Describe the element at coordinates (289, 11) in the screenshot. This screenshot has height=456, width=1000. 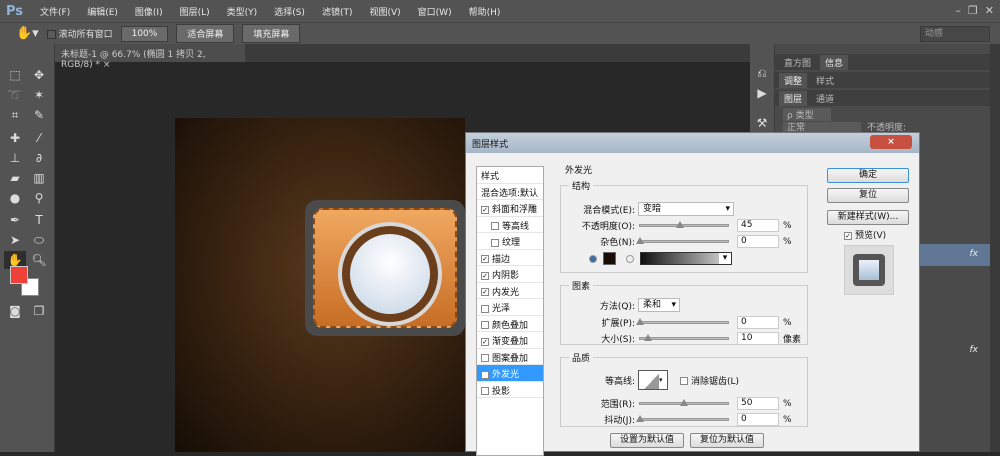
I see `menu-select: 选择(S)` at that location.